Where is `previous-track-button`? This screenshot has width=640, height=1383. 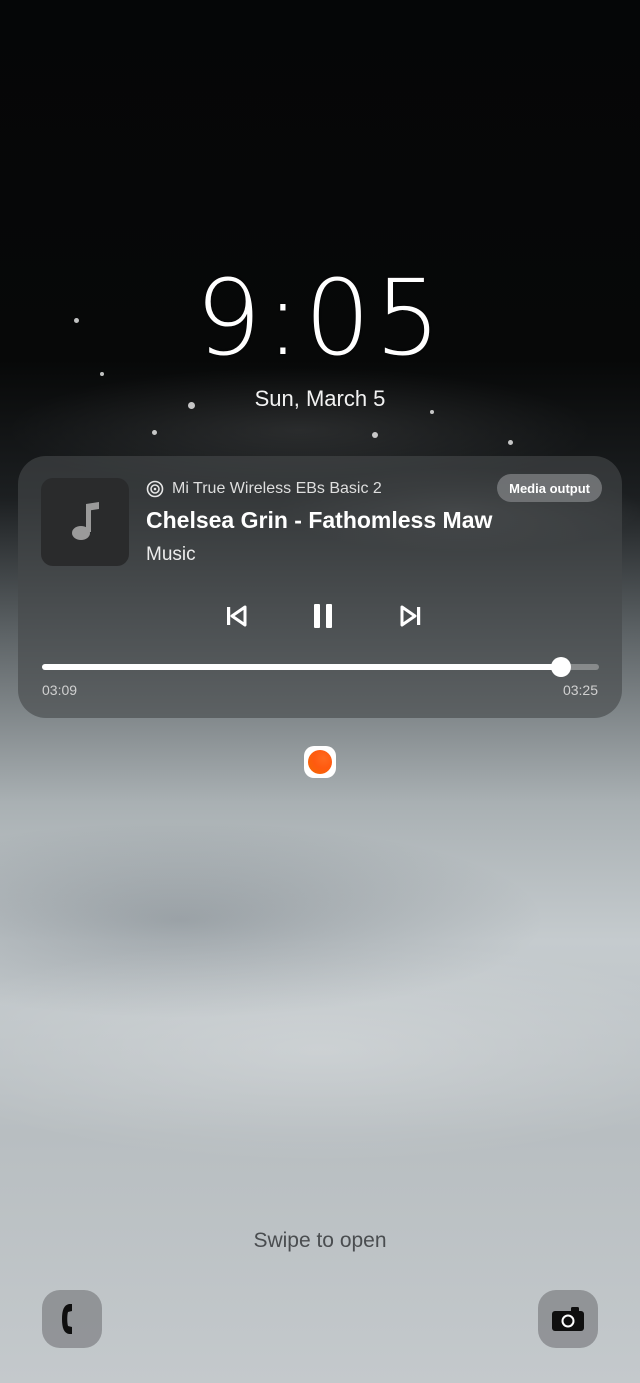
previous-track-button is located at coordinates (236, 616).